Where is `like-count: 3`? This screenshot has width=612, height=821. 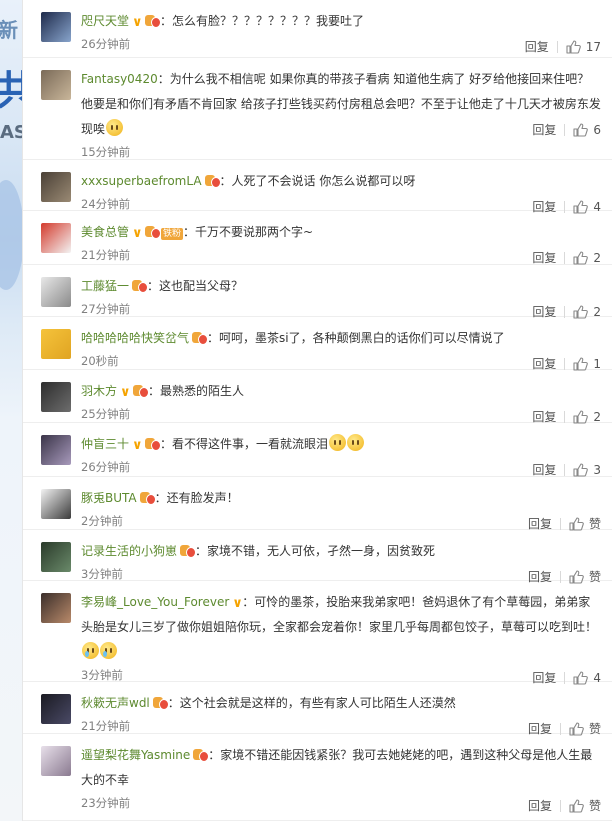
like-count: 3 is located at coordinates (597, 470).